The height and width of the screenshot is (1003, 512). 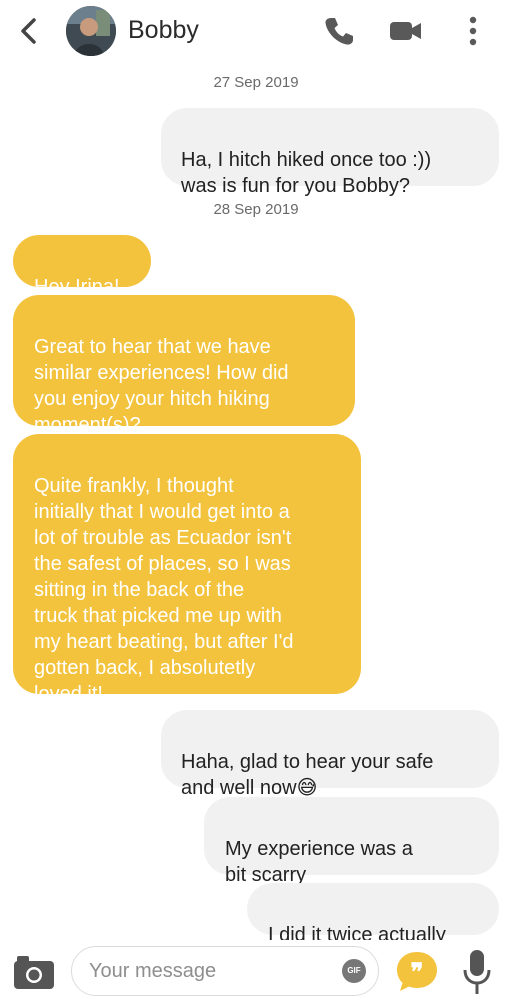 I want to click on message-placeholder: Your message, so click(x=153, y=971).